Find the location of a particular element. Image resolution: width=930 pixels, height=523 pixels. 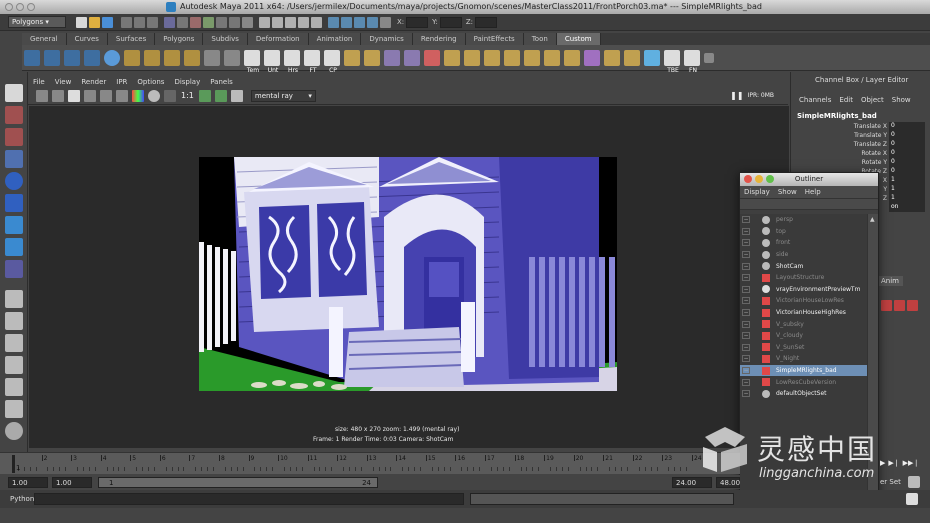

render-region-icon is located at coordinates (58, 95).